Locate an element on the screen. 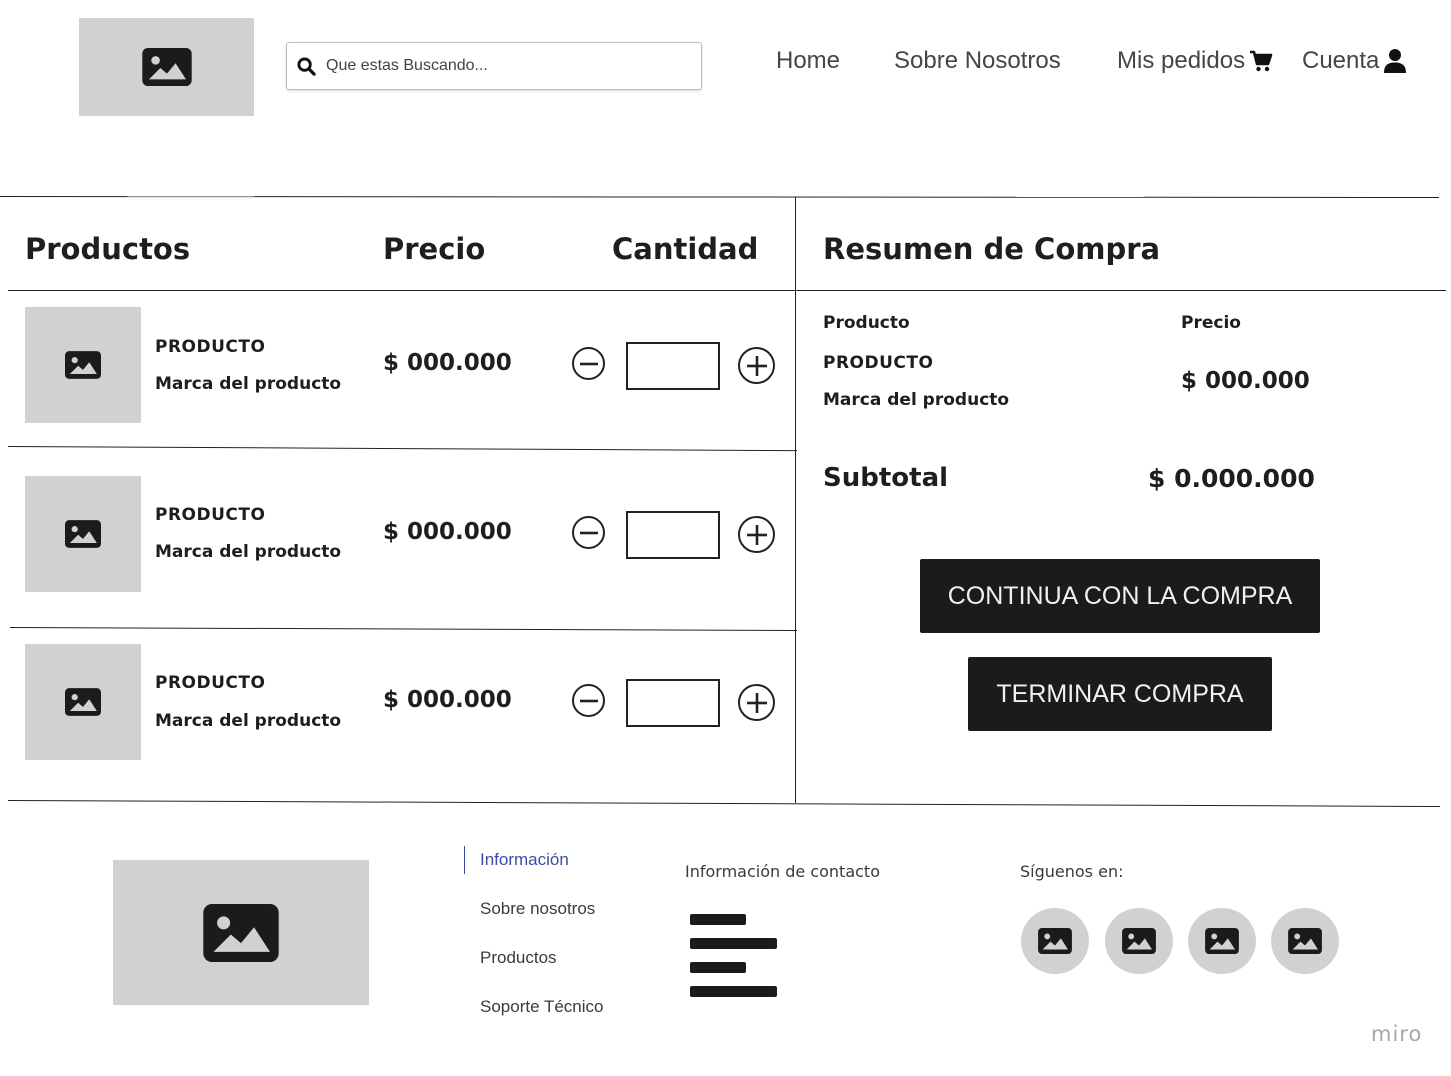 The width and height of the screenshot is (1451, 1076). search-input is located at coordinates (506, 66).